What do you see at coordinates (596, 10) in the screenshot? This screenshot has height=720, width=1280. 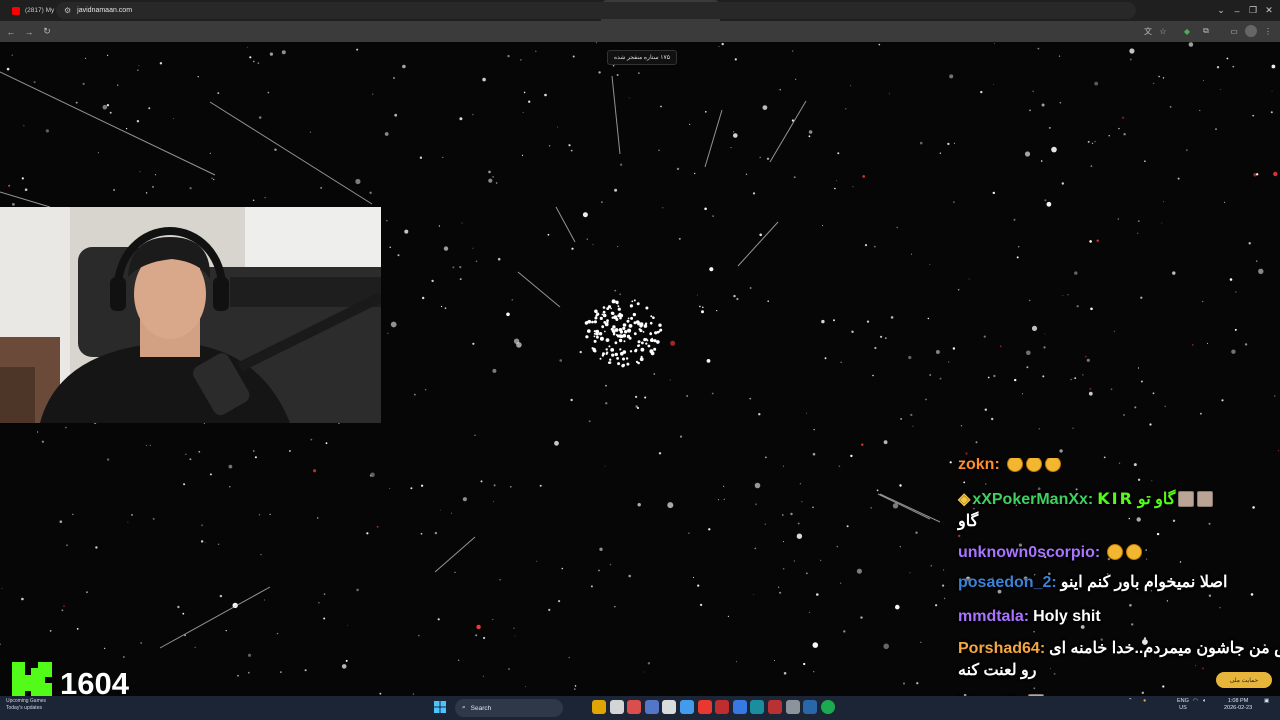 I see `address-bar: ⚙ javidnamaan.com` at bounding box center [596, 10].